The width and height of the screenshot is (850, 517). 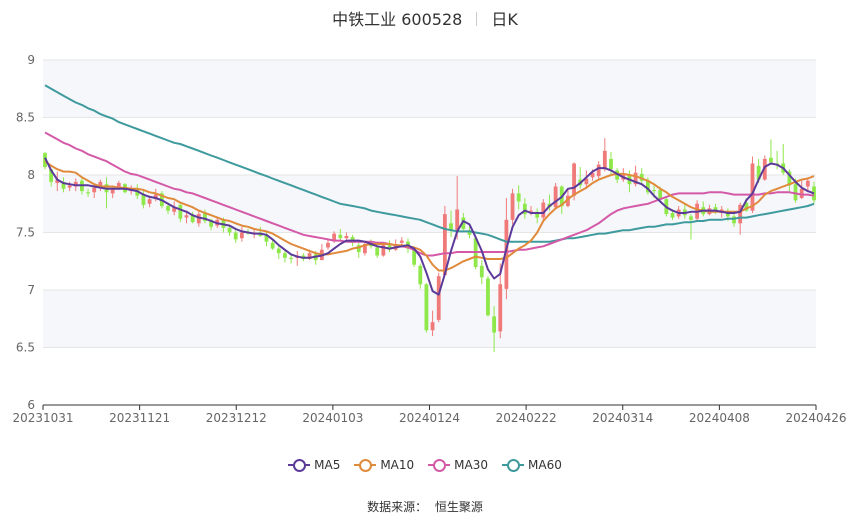 I want to click on x-tick-label: 20231121, so click(x=139, y=418).